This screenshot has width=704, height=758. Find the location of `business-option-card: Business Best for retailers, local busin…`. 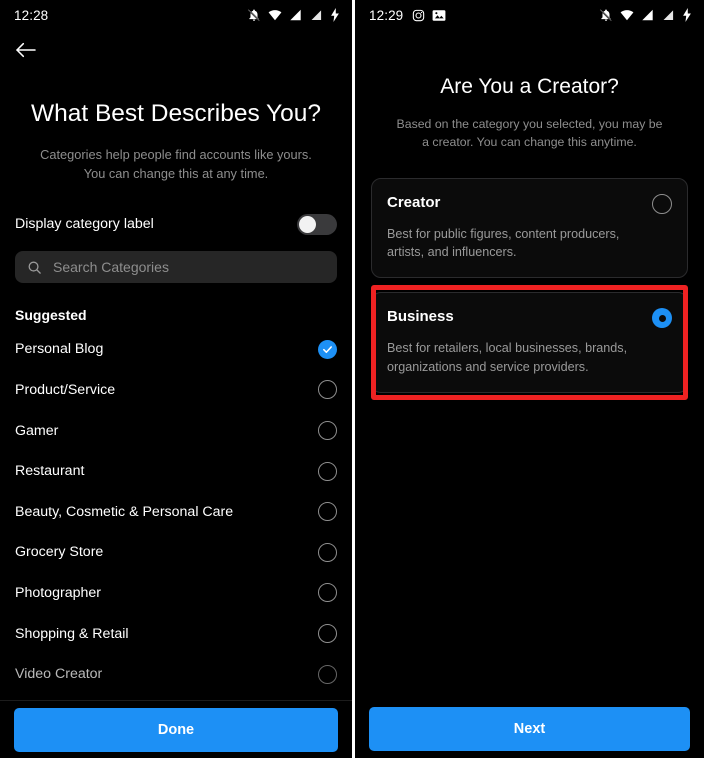

business-option-card: Business Best for retailers, local busin… is located at coordinates (529, 342).